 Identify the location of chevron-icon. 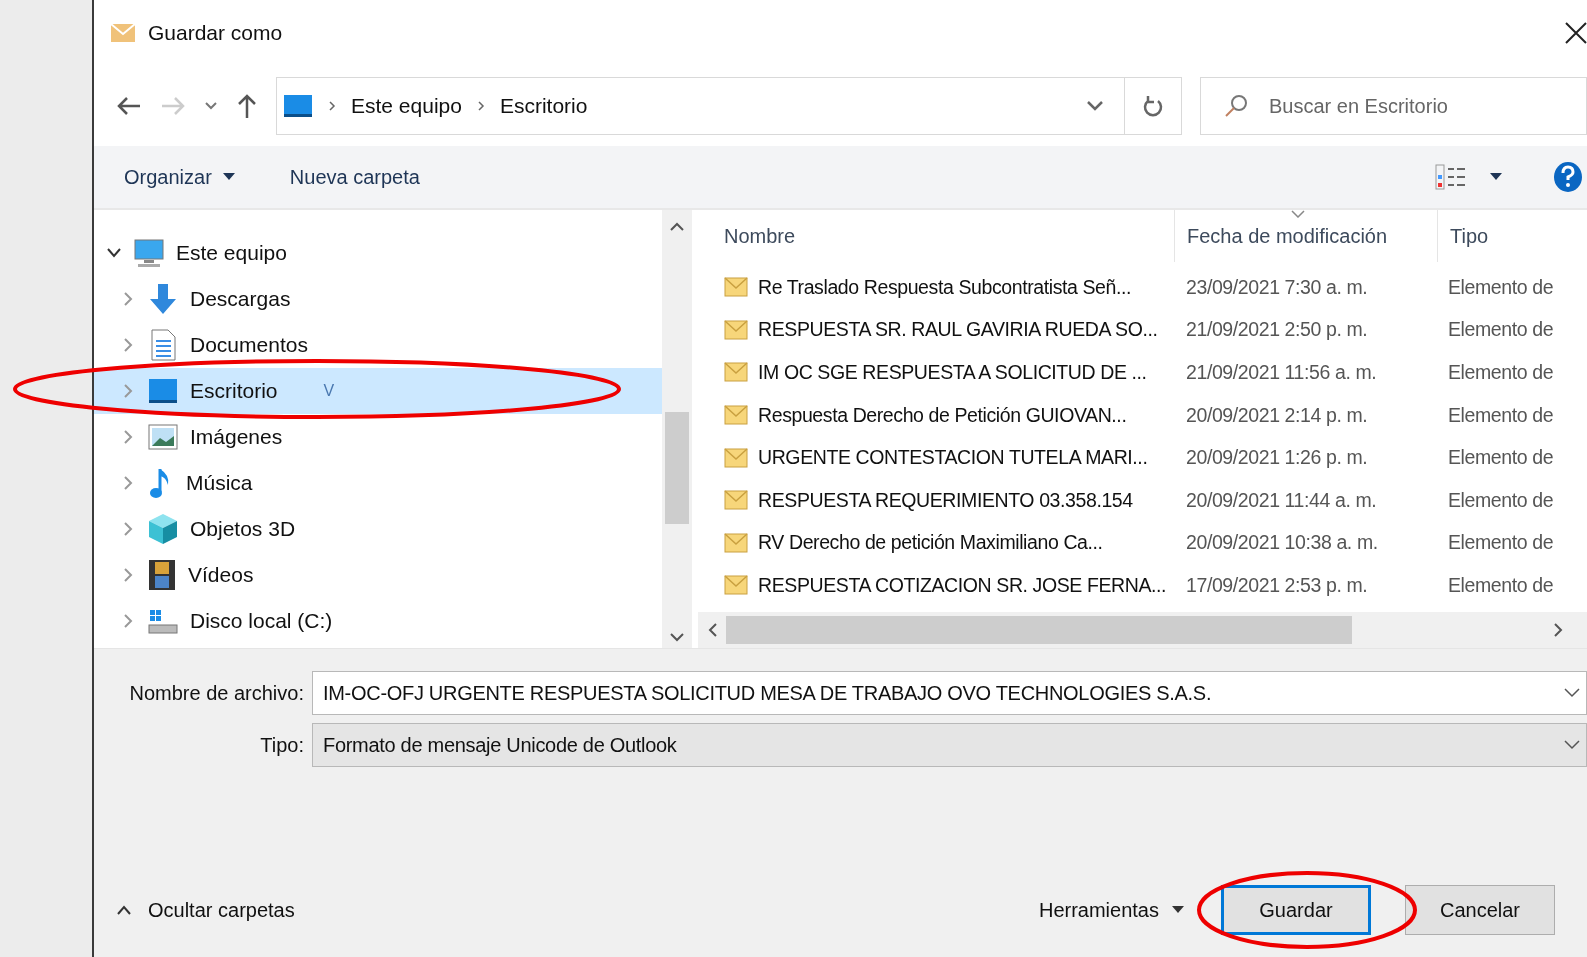
(114, 253).